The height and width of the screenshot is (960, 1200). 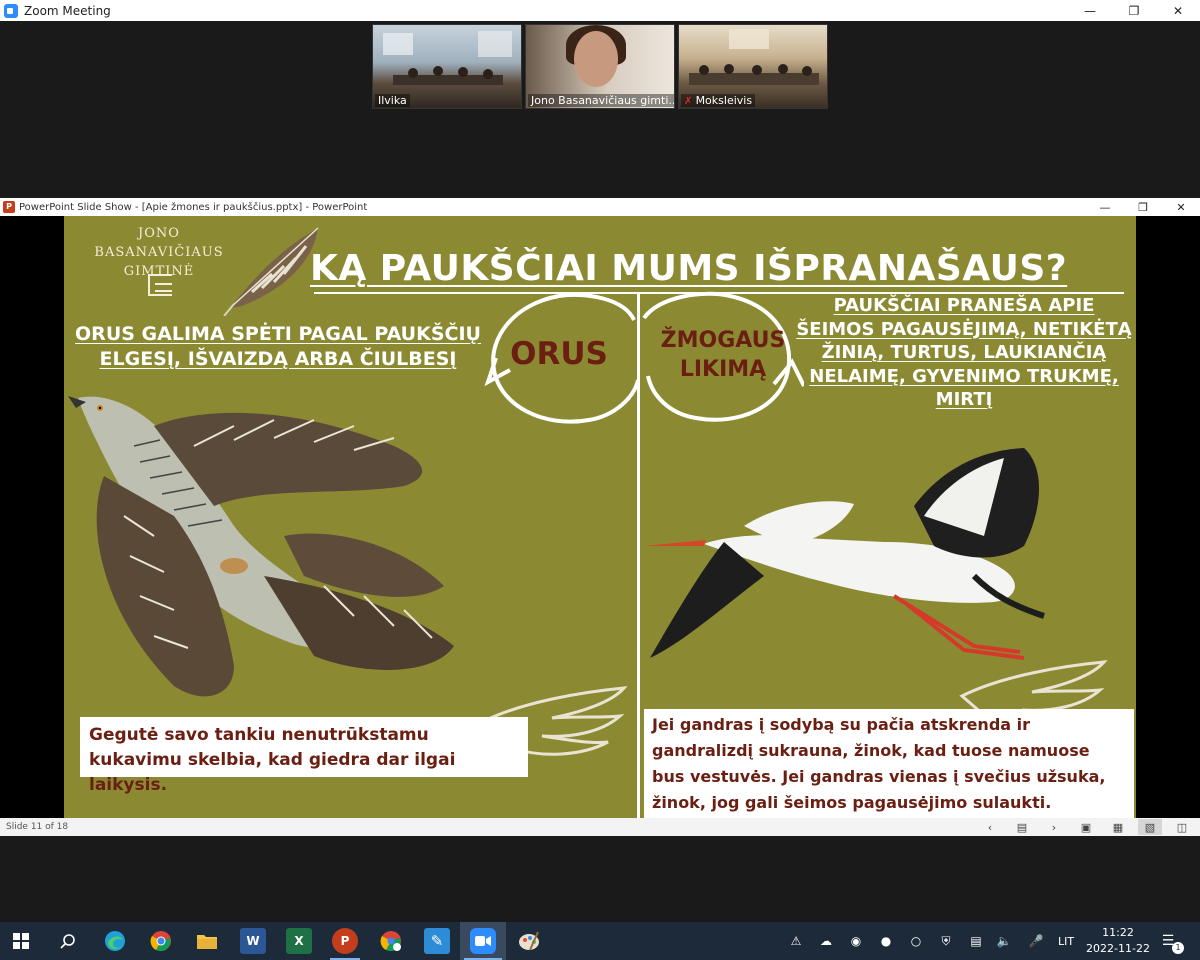 I want to click on zoom-tray-icon: ●, so click(x=886, y=941).